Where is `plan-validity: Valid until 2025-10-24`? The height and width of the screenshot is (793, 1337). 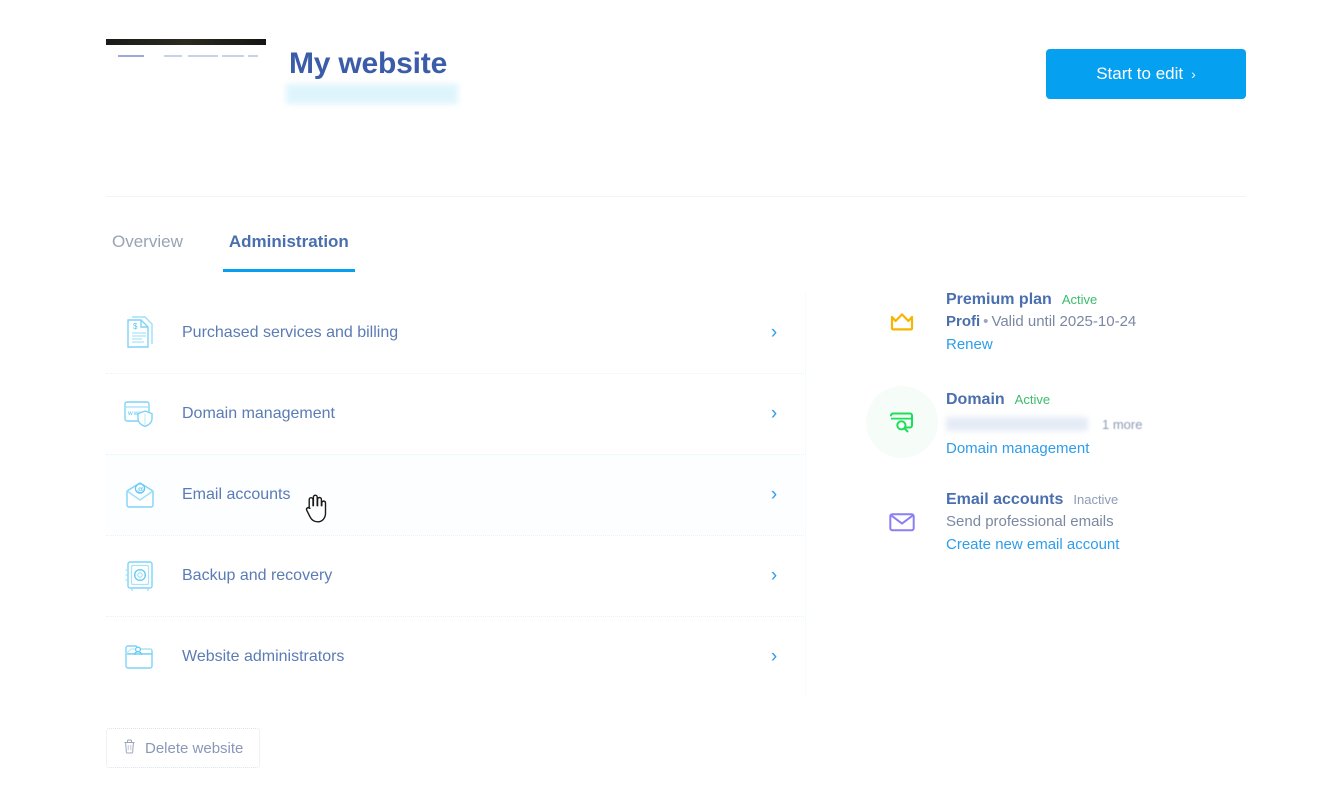
plan-validity: Valid until 2025-10-24 is located at coordinates (1064, 321).